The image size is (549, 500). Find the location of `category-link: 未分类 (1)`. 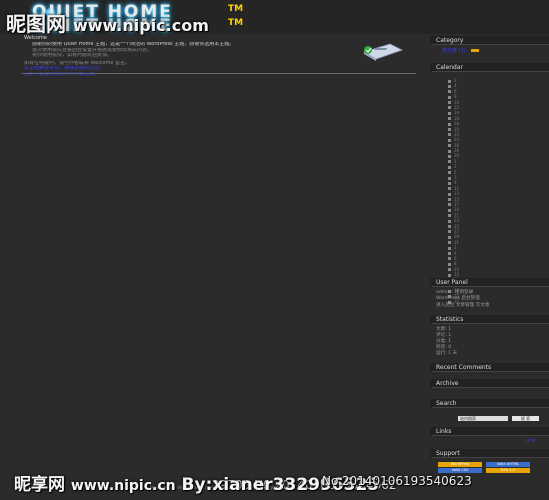

category-link: 未分类 (1) is located at coordinates (454, 51).